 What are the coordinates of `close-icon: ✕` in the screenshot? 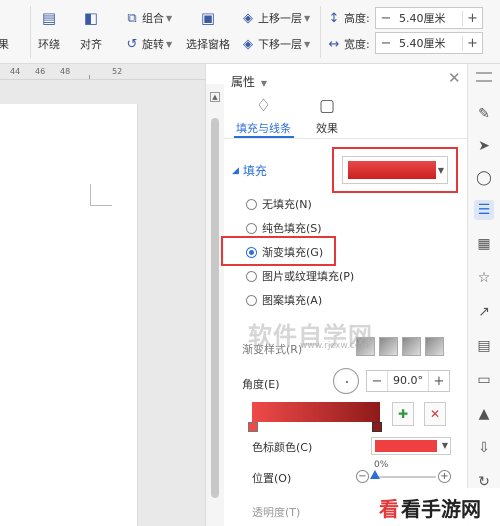 It's located at (454, 78).